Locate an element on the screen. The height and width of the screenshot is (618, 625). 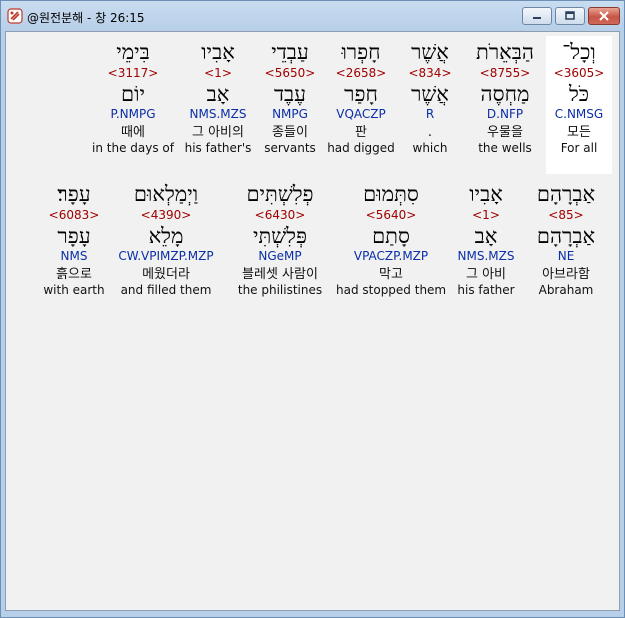
english-gloss: servants is located at coordinates (290, 148).